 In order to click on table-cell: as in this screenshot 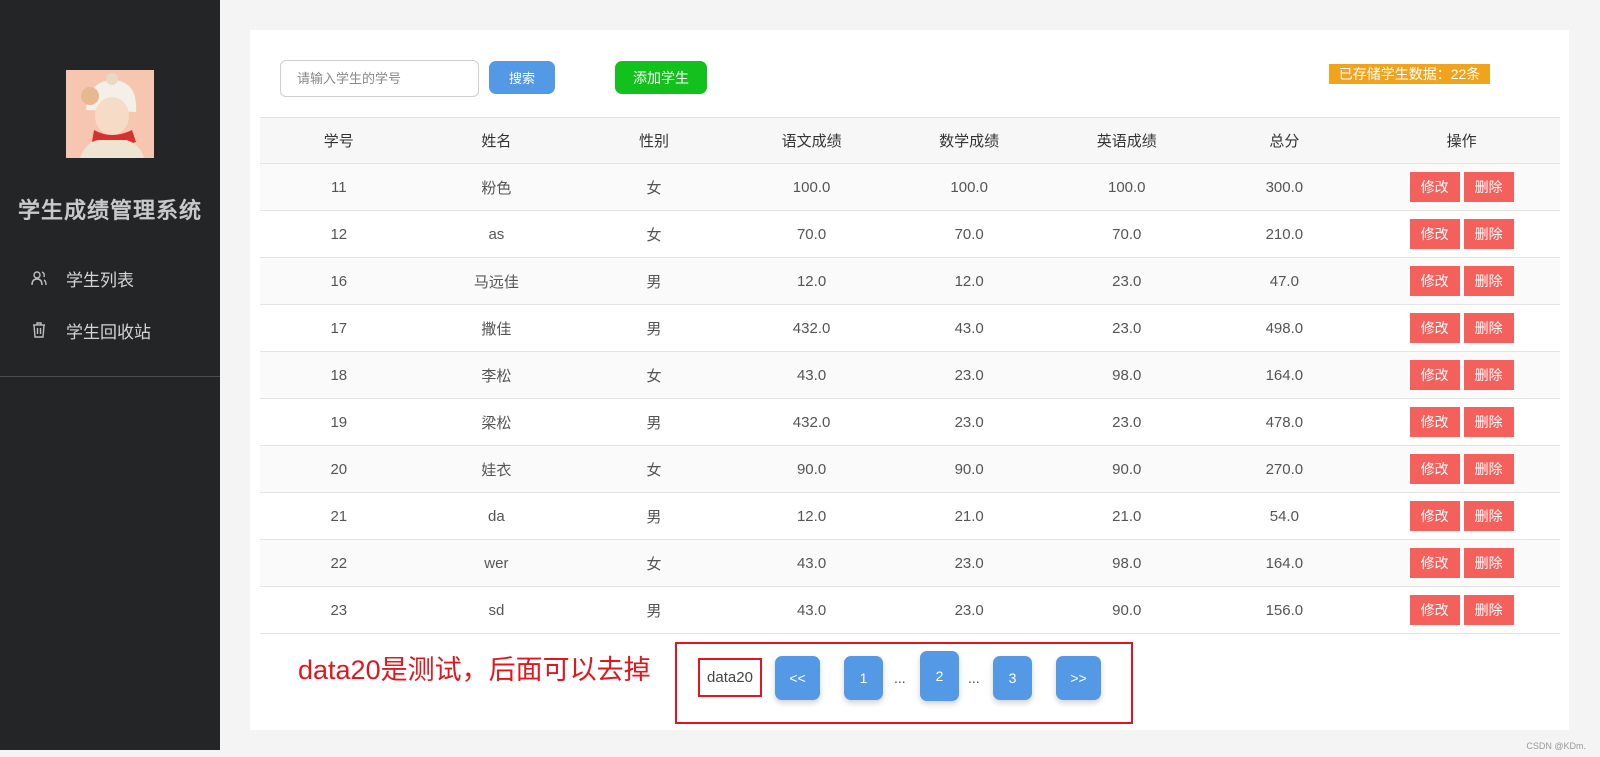, I will do `click(496, 234)`.